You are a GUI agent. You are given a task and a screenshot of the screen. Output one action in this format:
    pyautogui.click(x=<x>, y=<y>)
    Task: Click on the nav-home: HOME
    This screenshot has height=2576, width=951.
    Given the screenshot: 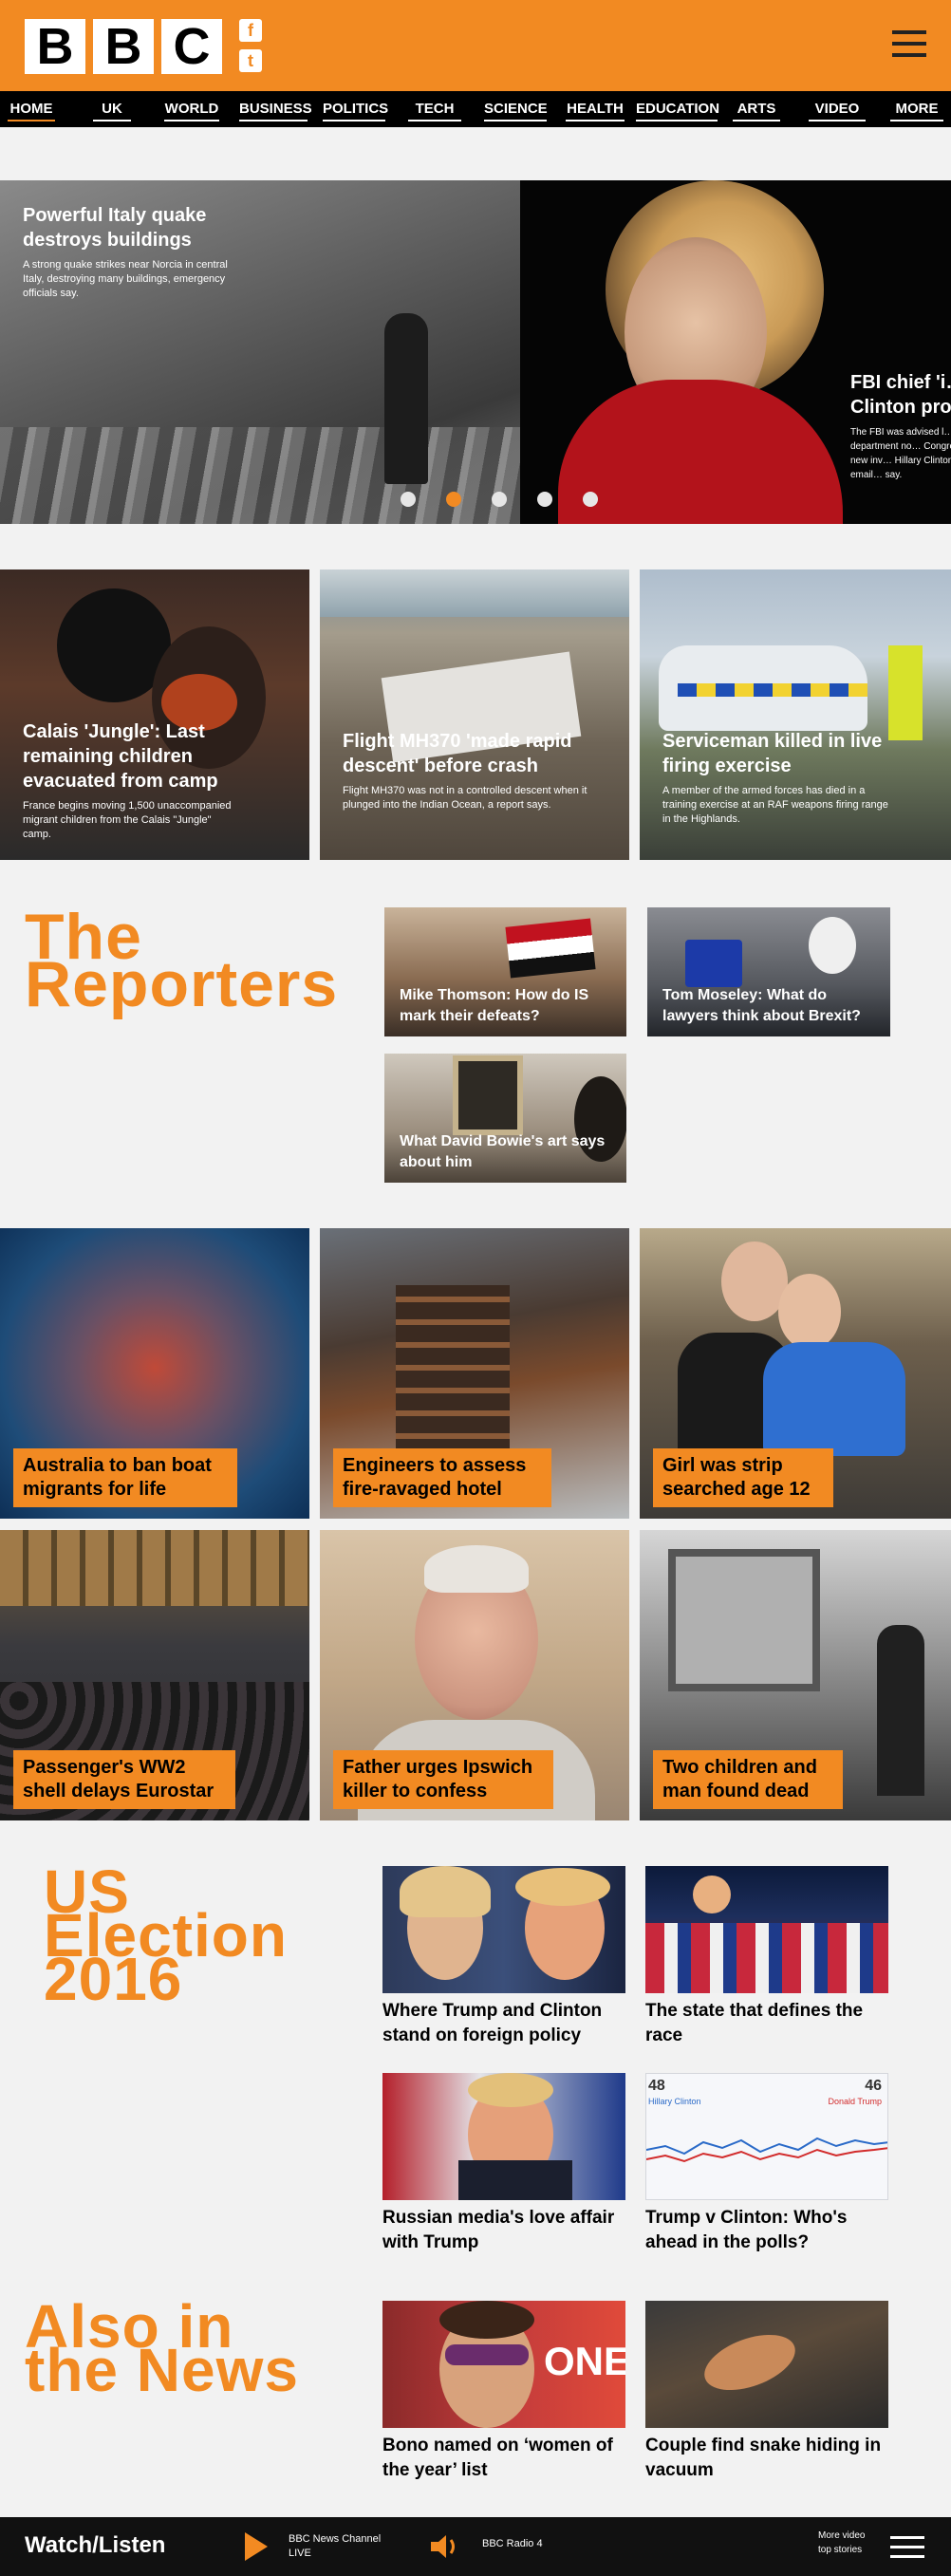 What is the action you would take?
    pyautogui.click(x=32, y=109)
    